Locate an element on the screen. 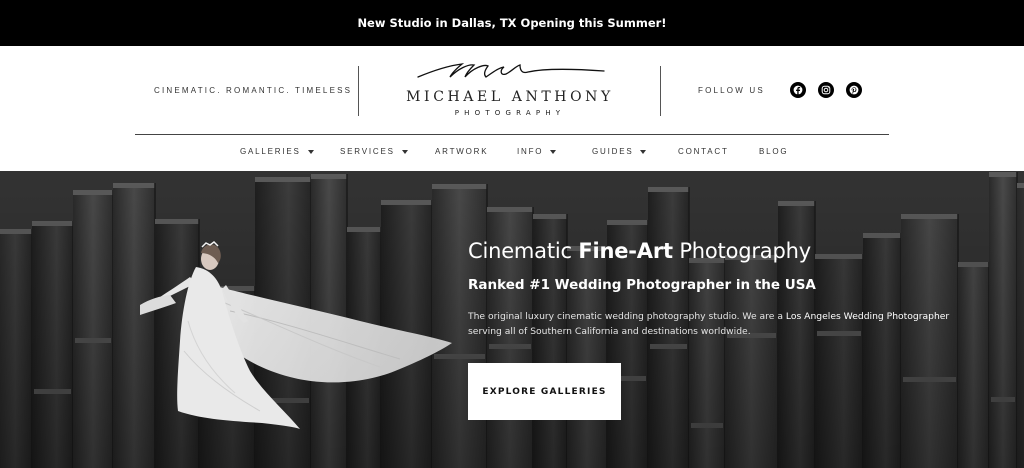 The width and height of the screenshot is (1024, 468). header-divider-right is located at coordinates (660, 91).